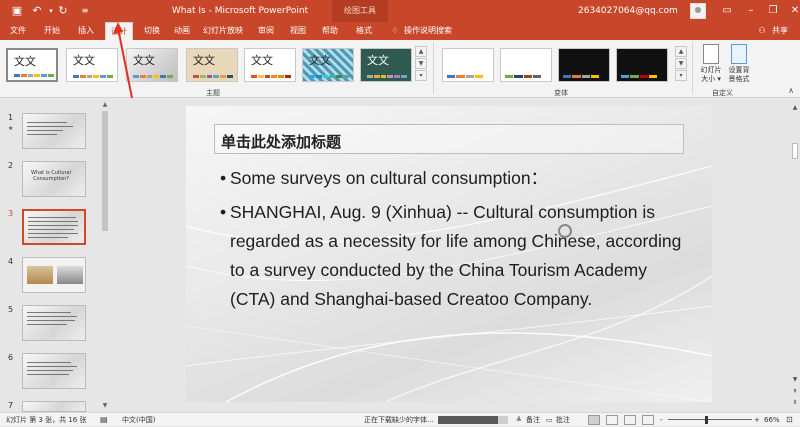  Describe the element at coordinates (152, 31) in the screenshot. I see `tab-transitions: 切换` at that location.